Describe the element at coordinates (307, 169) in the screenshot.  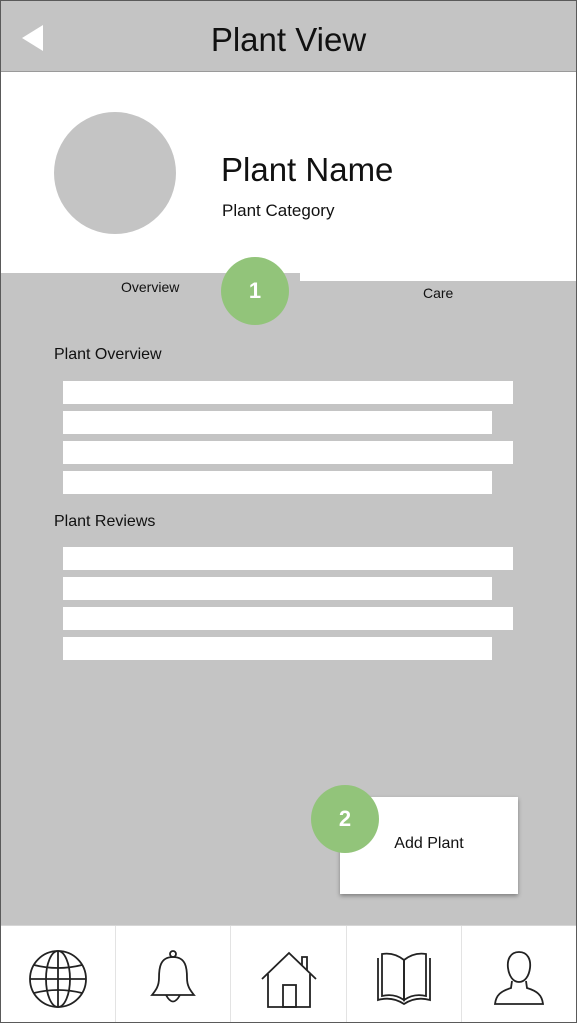
I see `plant-name: Plant Name` at that location.